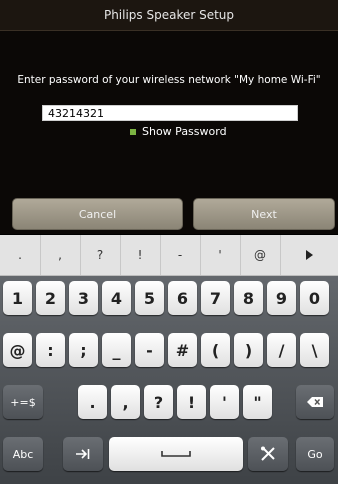 This screenshot has height=484, width=338. What do you see at coordinates (17, 350) in the screenshot?
I see `key-at: @` at bounding box center [17, 350].